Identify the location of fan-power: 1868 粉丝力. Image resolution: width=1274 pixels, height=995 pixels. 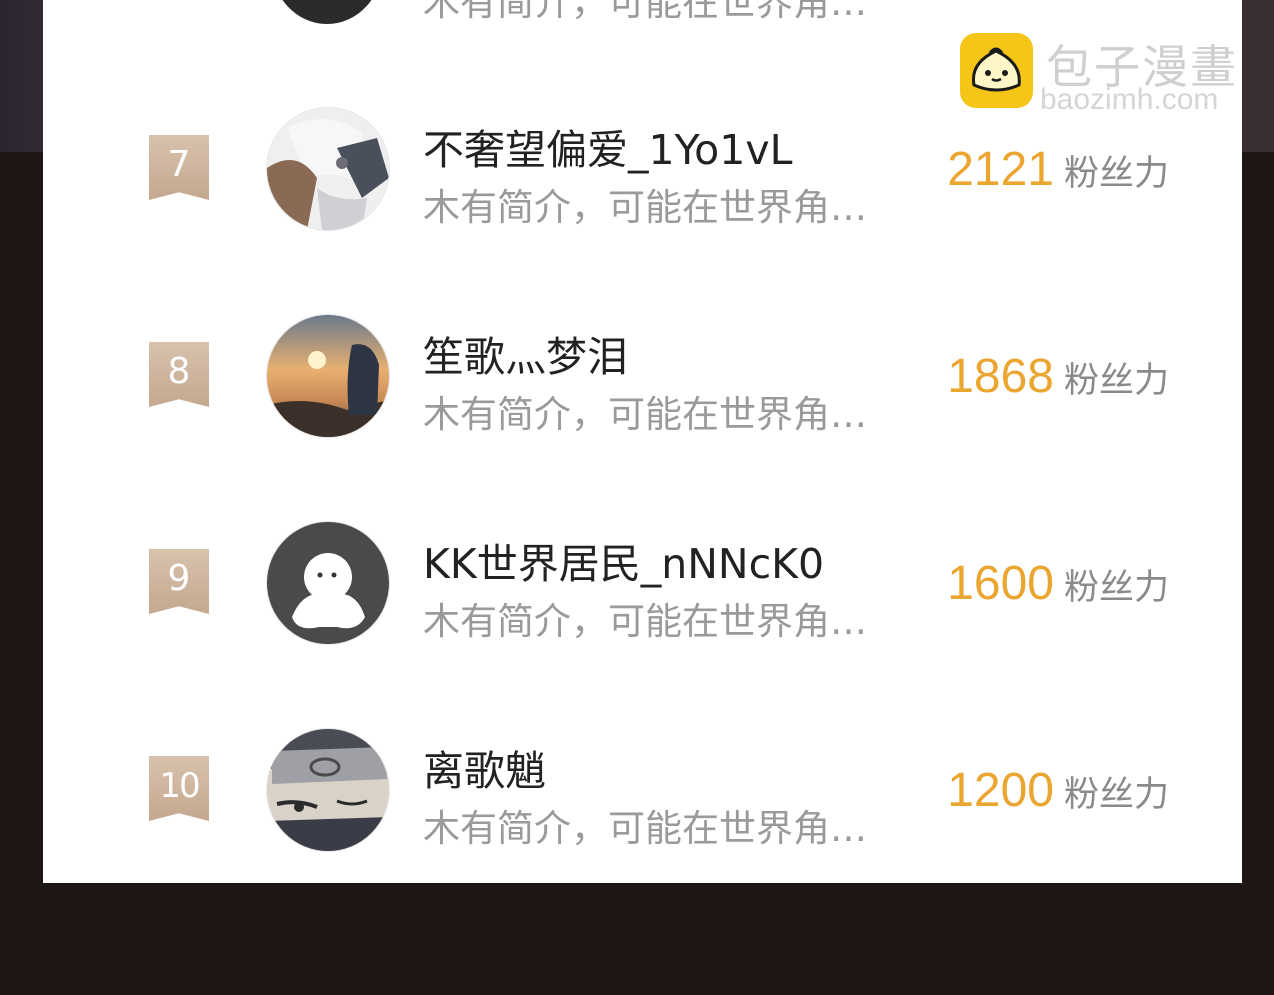
(1058, 376).